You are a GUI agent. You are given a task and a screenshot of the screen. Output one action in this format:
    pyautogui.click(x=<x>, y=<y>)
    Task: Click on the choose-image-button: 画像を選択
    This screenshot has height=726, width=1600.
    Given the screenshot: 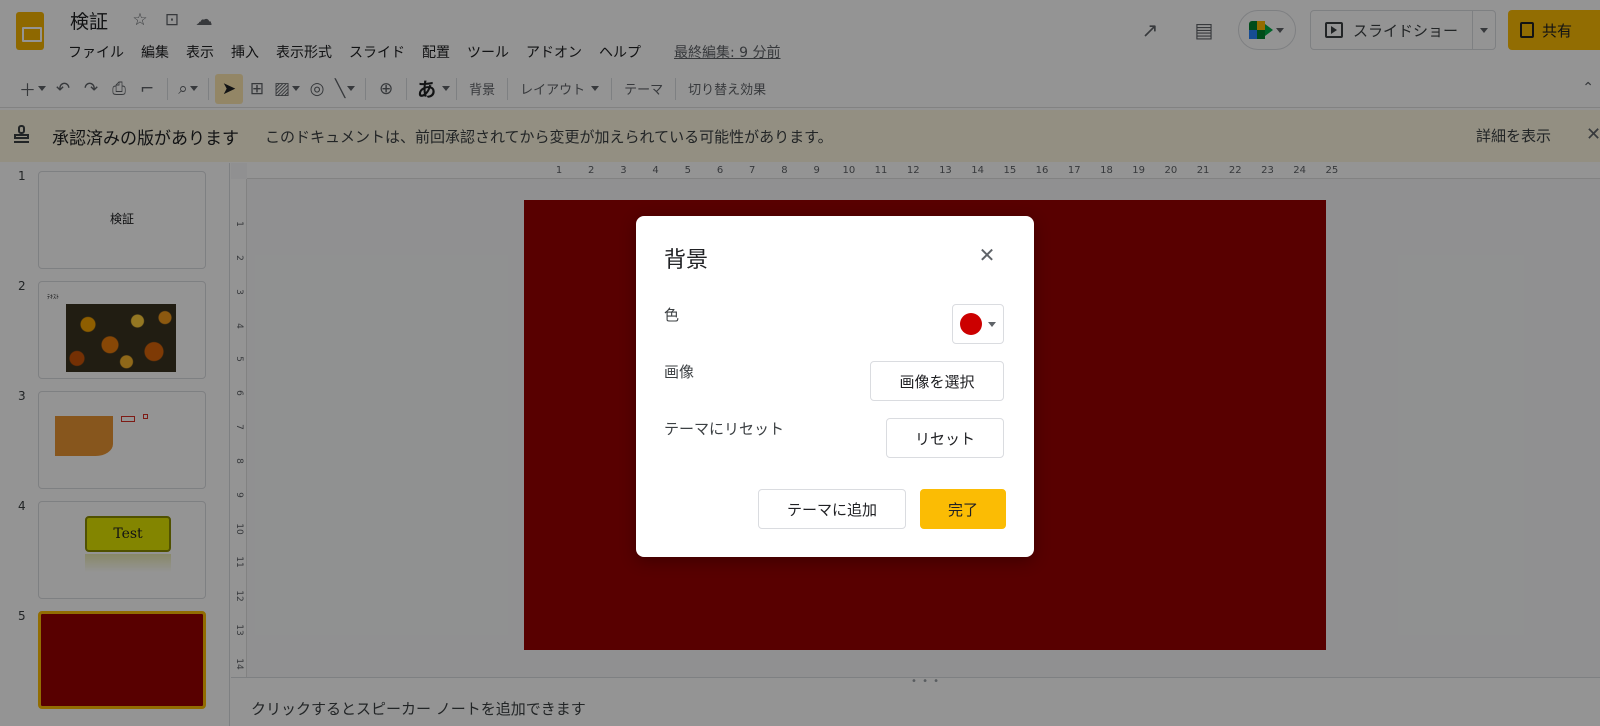 What is the action you would take?
    pyautogui.click(x=937, y=381)
    